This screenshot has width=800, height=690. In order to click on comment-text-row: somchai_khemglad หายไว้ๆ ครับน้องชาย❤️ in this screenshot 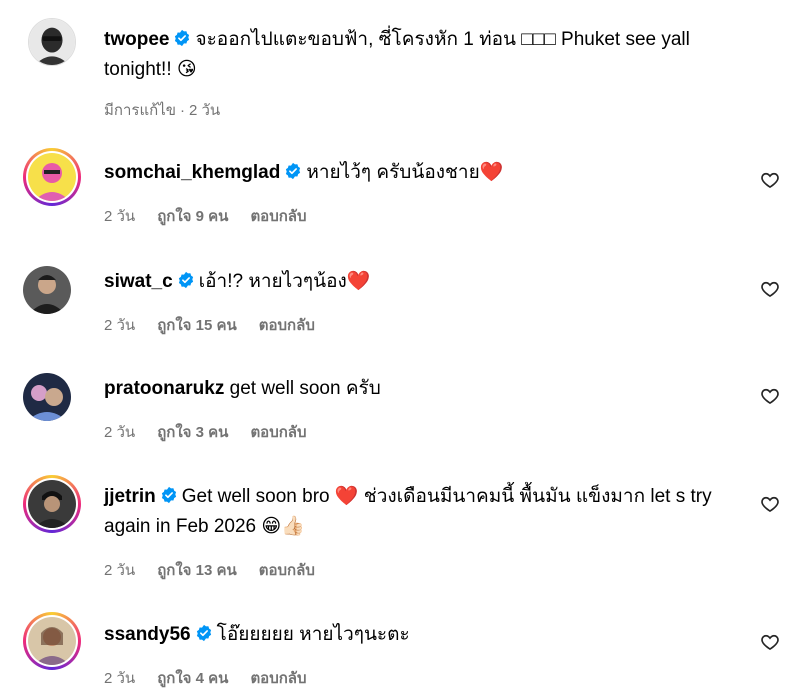, I will do `click(424, 173)`.